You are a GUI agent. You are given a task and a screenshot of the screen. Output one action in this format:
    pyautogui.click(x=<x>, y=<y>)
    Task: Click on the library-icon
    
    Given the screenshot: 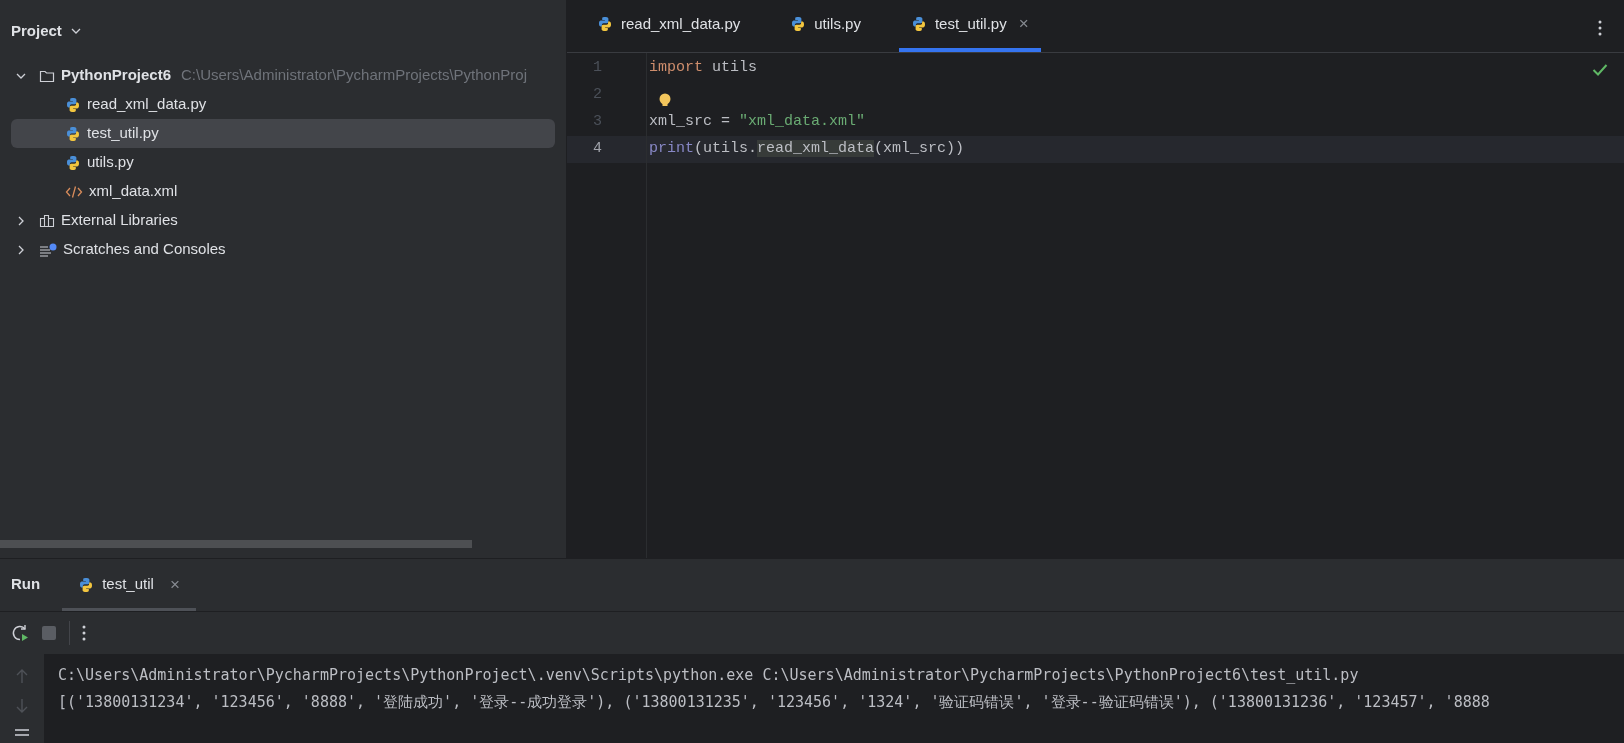 What is the action you would take?
    pyautogui.click(x=47, y=220)
    